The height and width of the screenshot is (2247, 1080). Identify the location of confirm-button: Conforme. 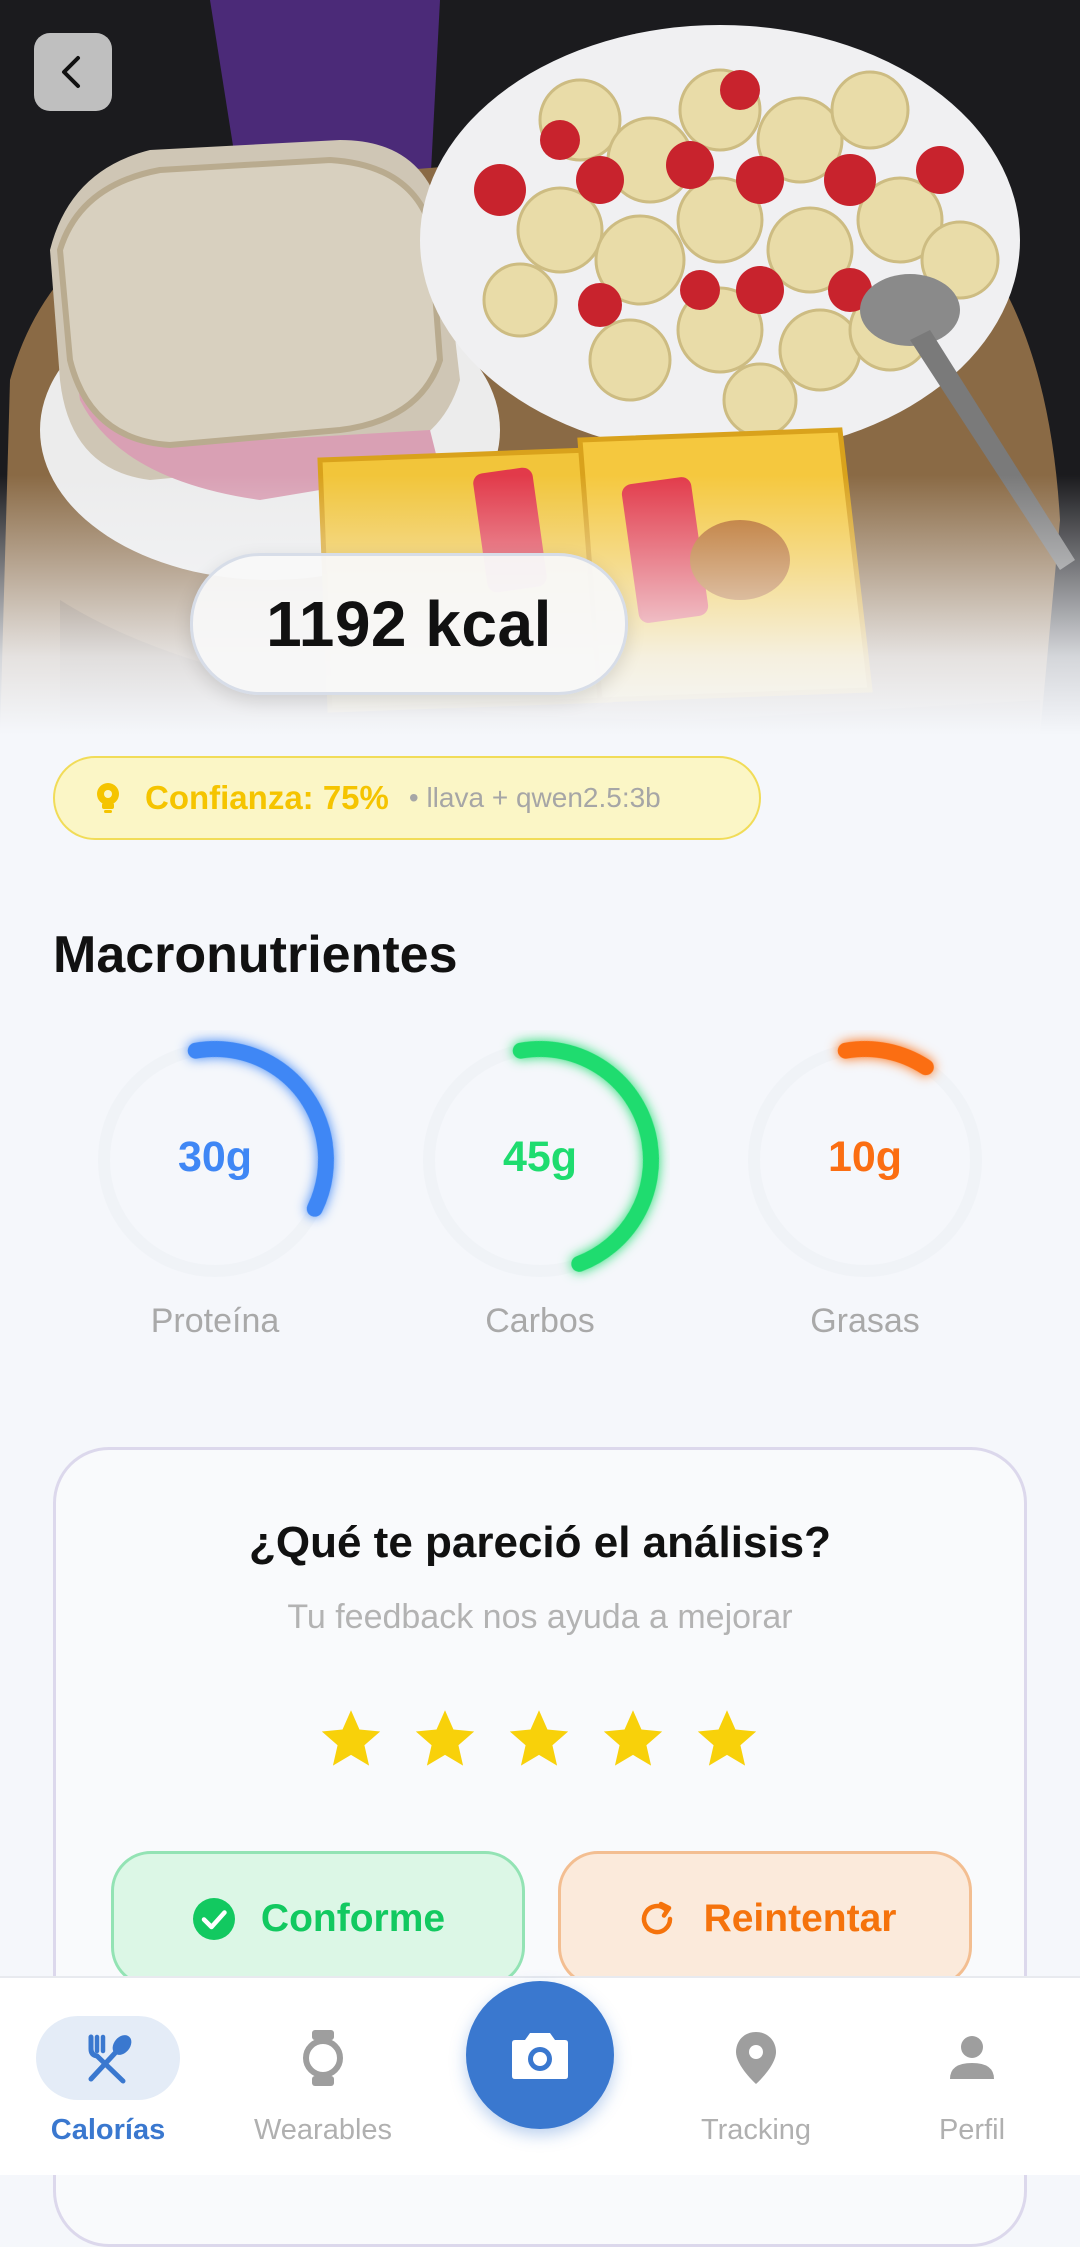
(318, 1919).